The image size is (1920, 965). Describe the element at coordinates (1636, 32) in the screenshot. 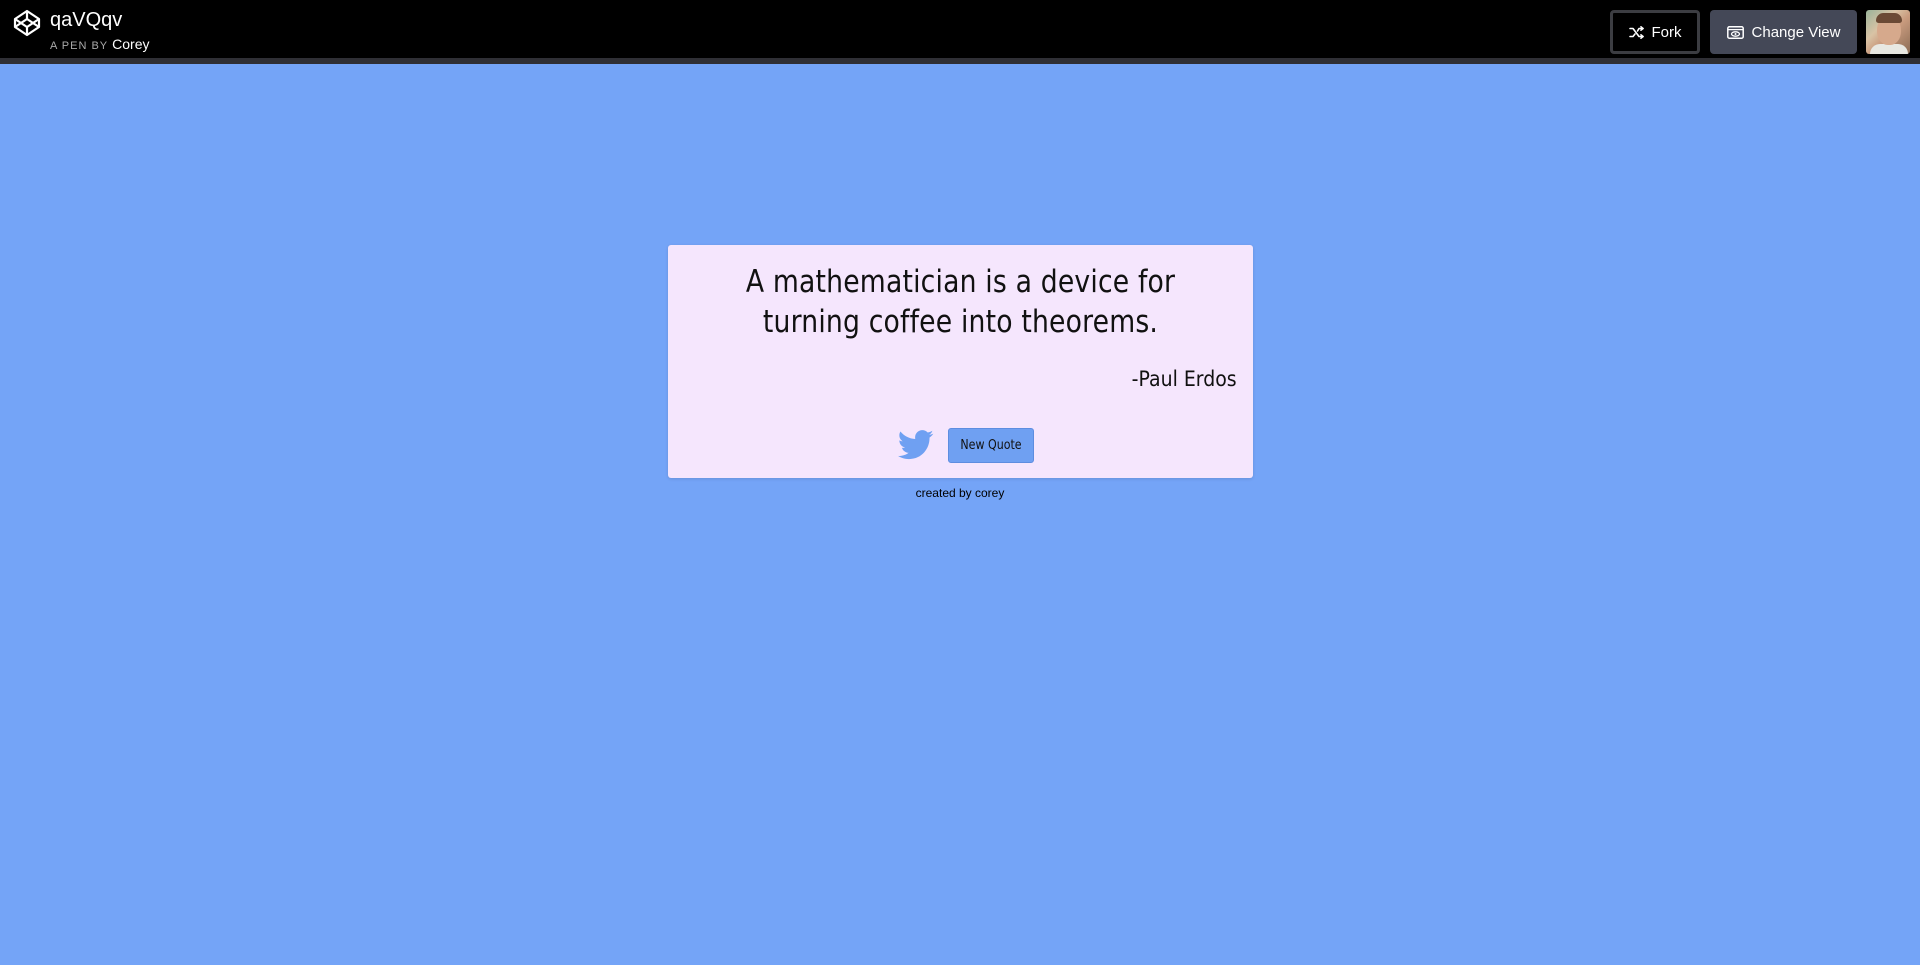

I see `fork-icon` at that location.